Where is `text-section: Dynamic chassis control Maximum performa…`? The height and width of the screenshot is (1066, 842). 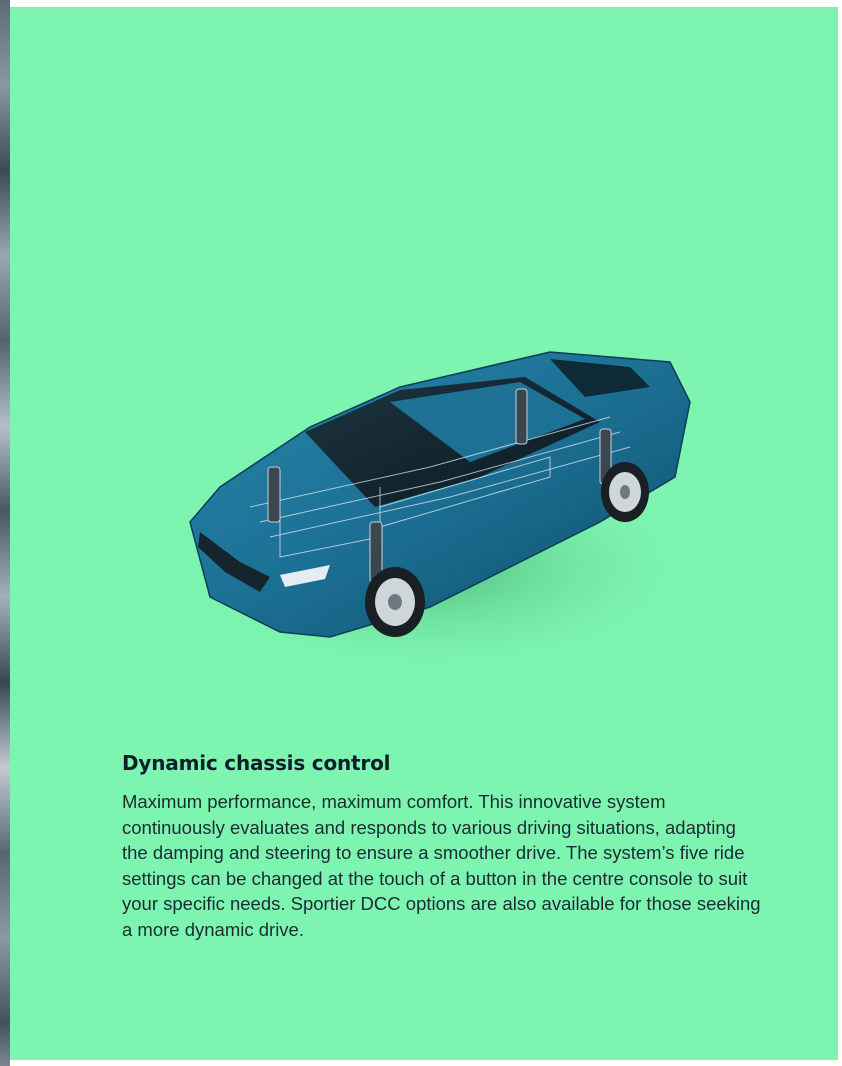
text-section: Dynamic chassis control Maximum performa… is located at coordinates (442, 847).